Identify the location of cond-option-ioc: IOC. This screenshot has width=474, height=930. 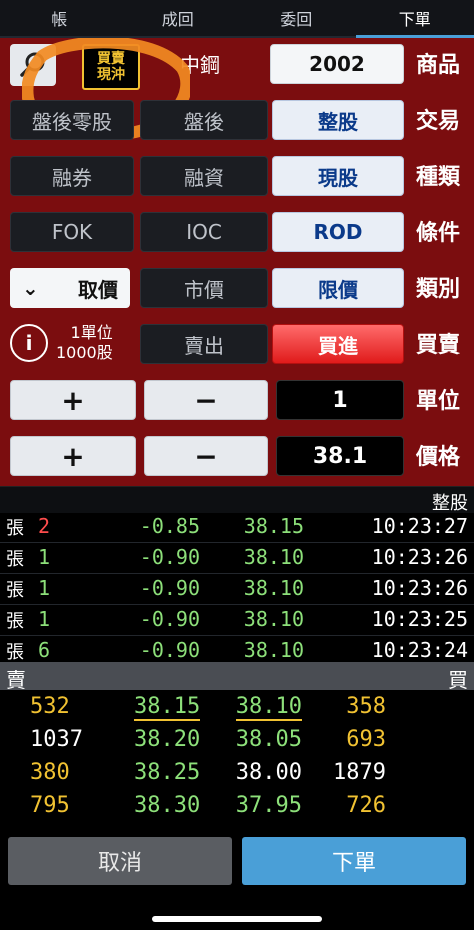
(204, 232).